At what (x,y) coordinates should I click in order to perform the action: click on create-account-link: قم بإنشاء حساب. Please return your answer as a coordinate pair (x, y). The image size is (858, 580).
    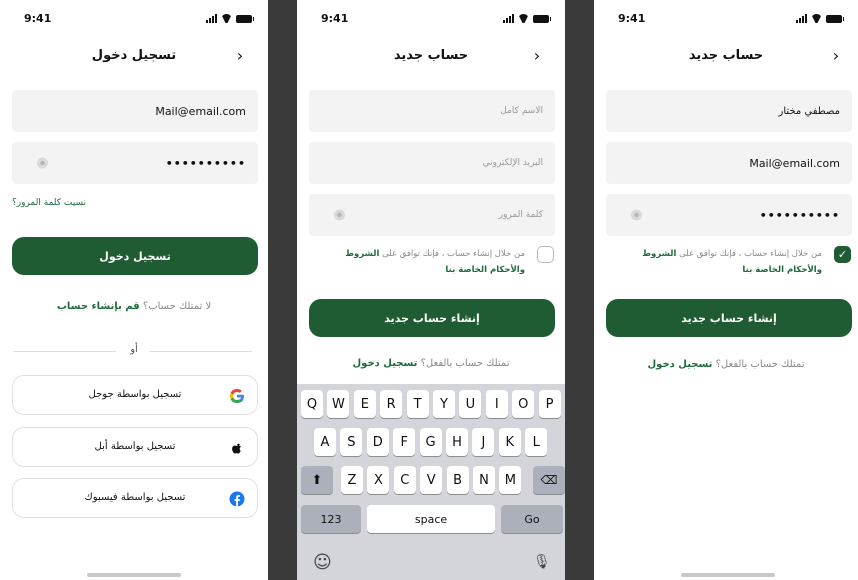
    Looking at the image, I should click on (98, 306).